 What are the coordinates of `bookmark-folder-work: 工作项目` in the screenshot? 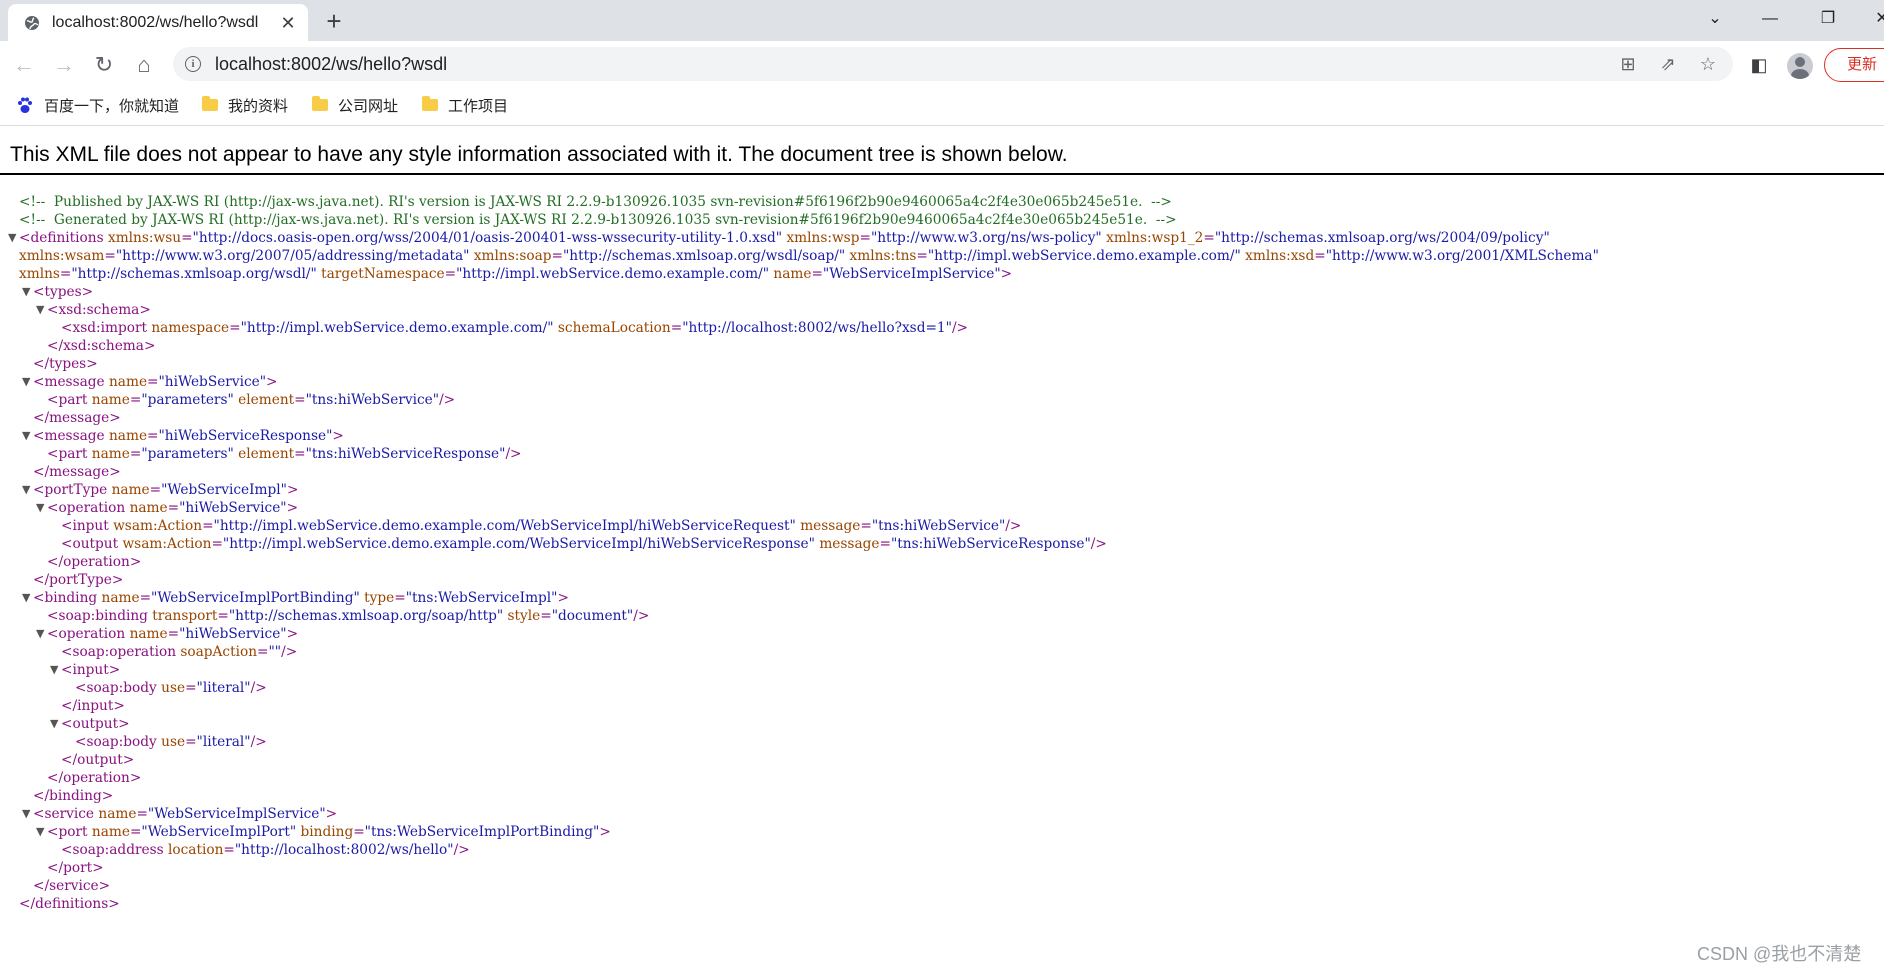 It's located at (465, 106).